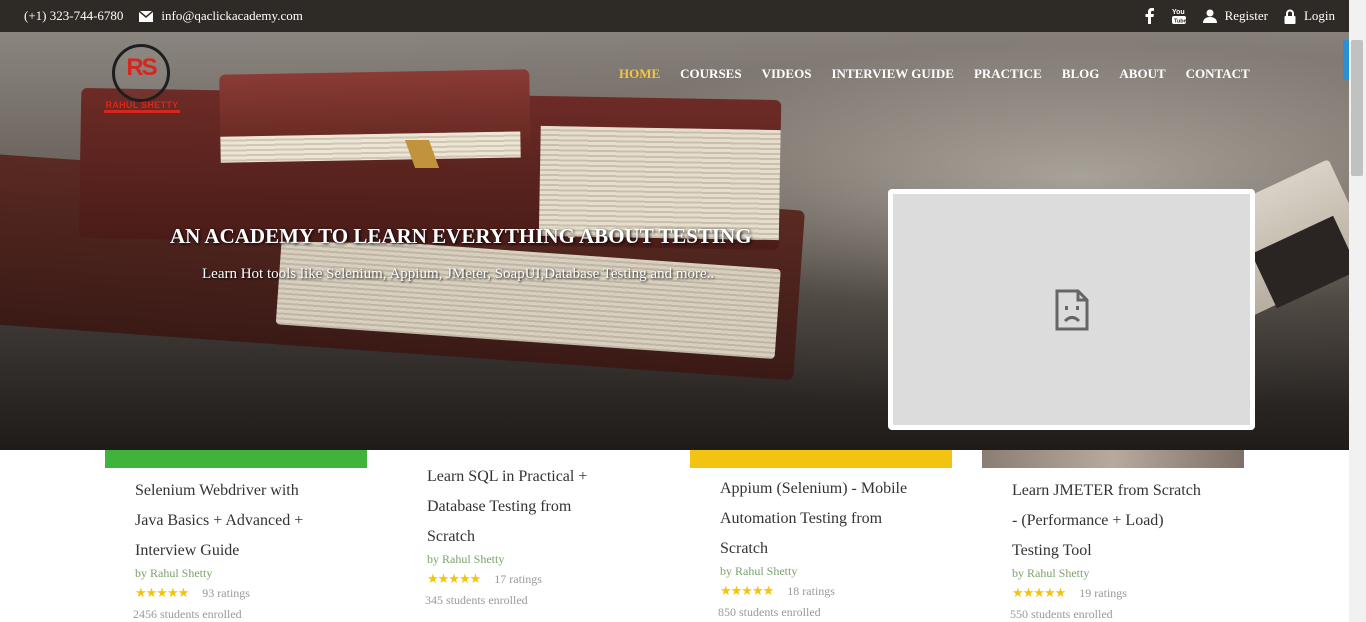 This screenshot has width=1366, height=622. What do you see at coordinates (1149, 16) in the screenshot?
I see `facebook-icon` at bounding box center [1149, 16].